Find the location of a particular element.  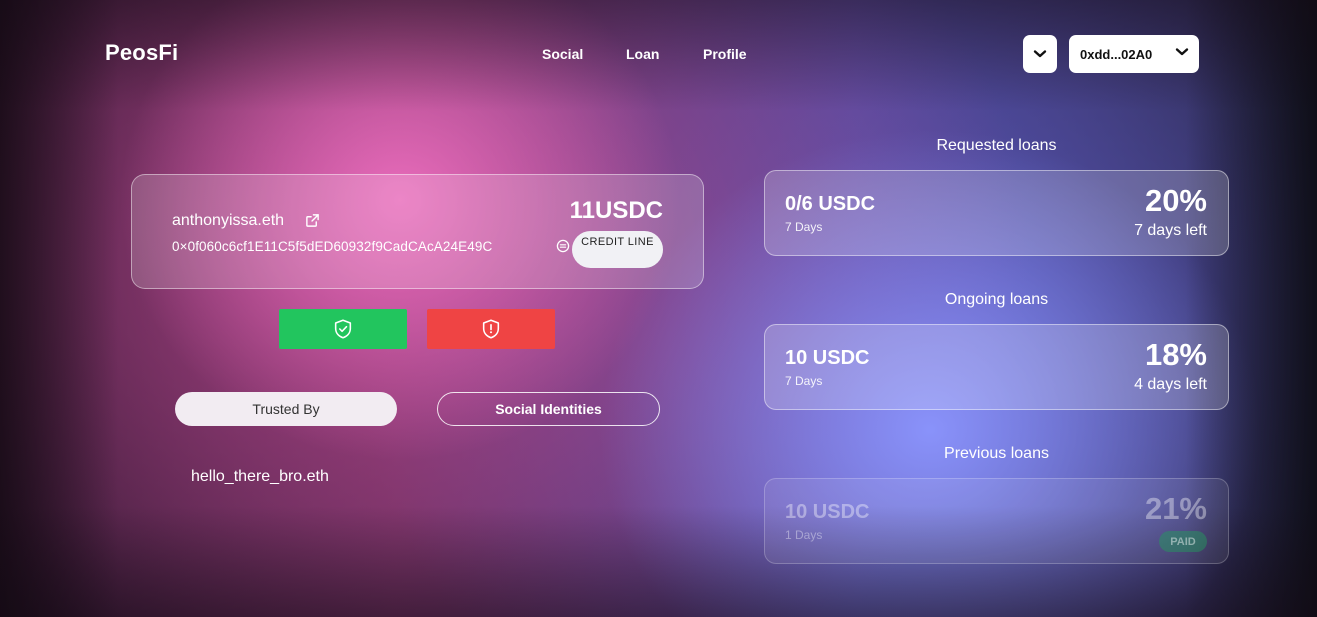

credit-line-amount: 11USDC is located at coordinates (616, 210).